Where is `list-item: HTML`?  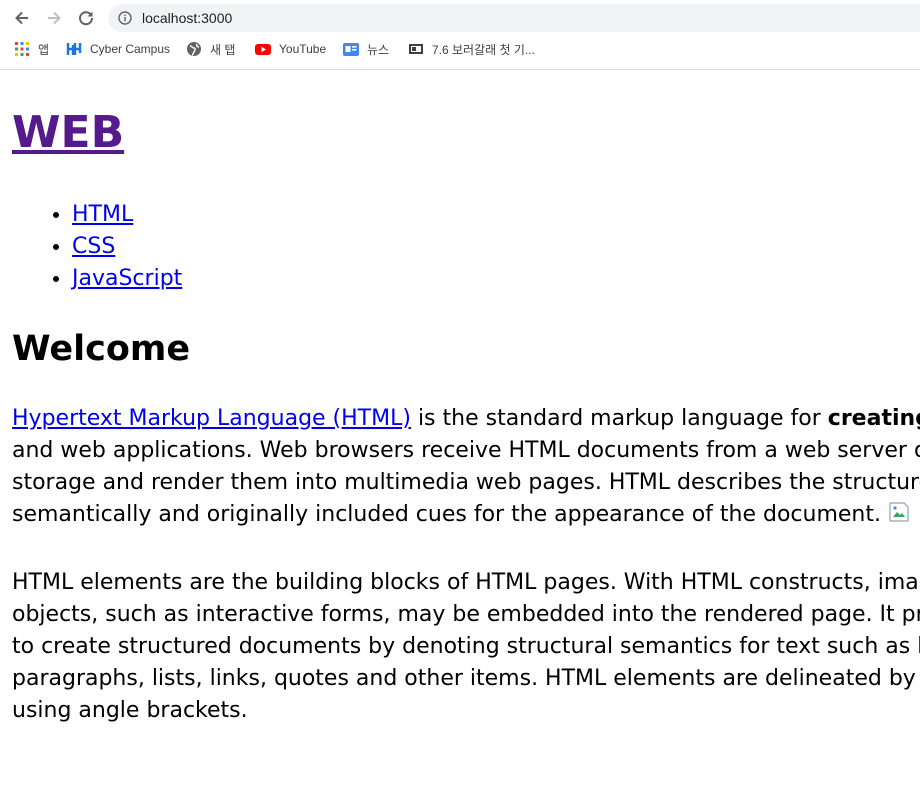
list-item: HTML is located at coordinates (127, 215).